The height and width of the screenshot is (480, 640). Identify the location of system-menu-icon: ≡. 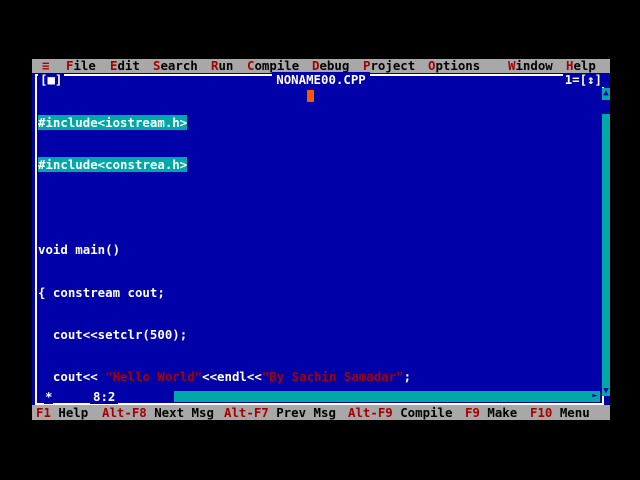
(45, 66).